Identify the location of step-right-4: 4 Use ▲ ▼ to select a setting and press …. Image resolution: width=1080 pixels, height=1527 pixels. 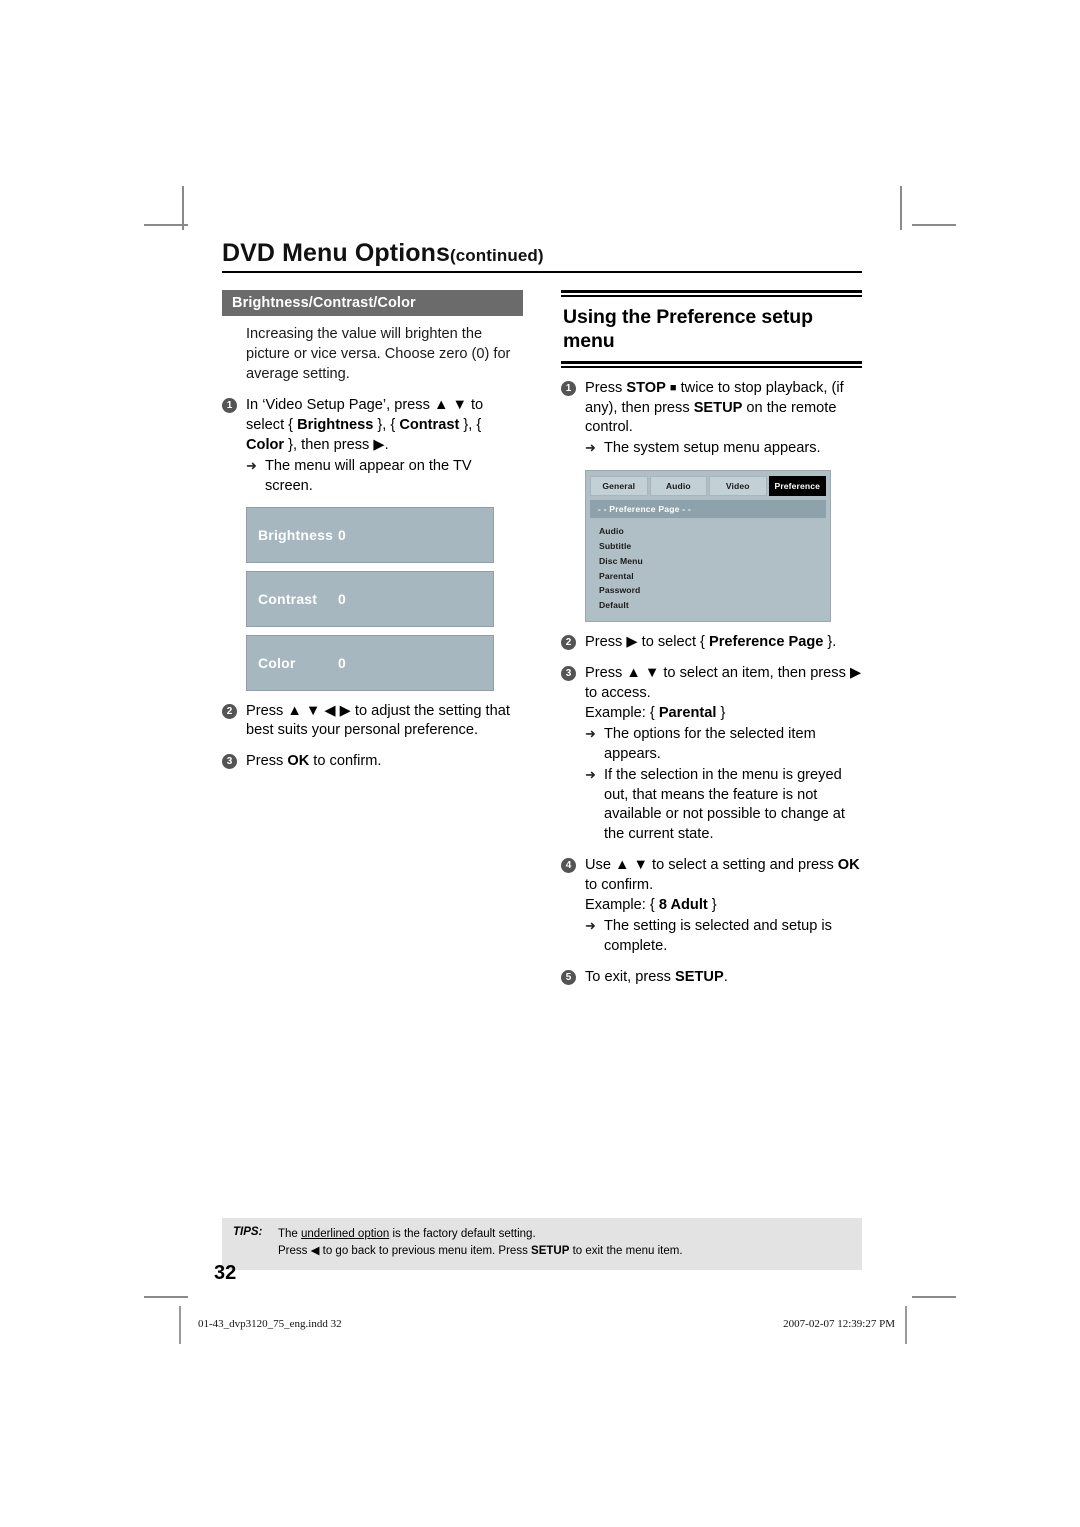
(711, 906).